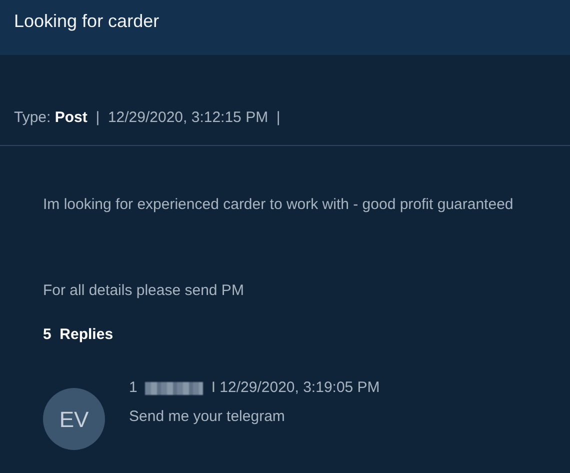 Image resolution: width=570 pixels, height=473 pixels. Describe the element at coordinates (74, 419) in the screenshot. I see `avatar: EV` at that location.